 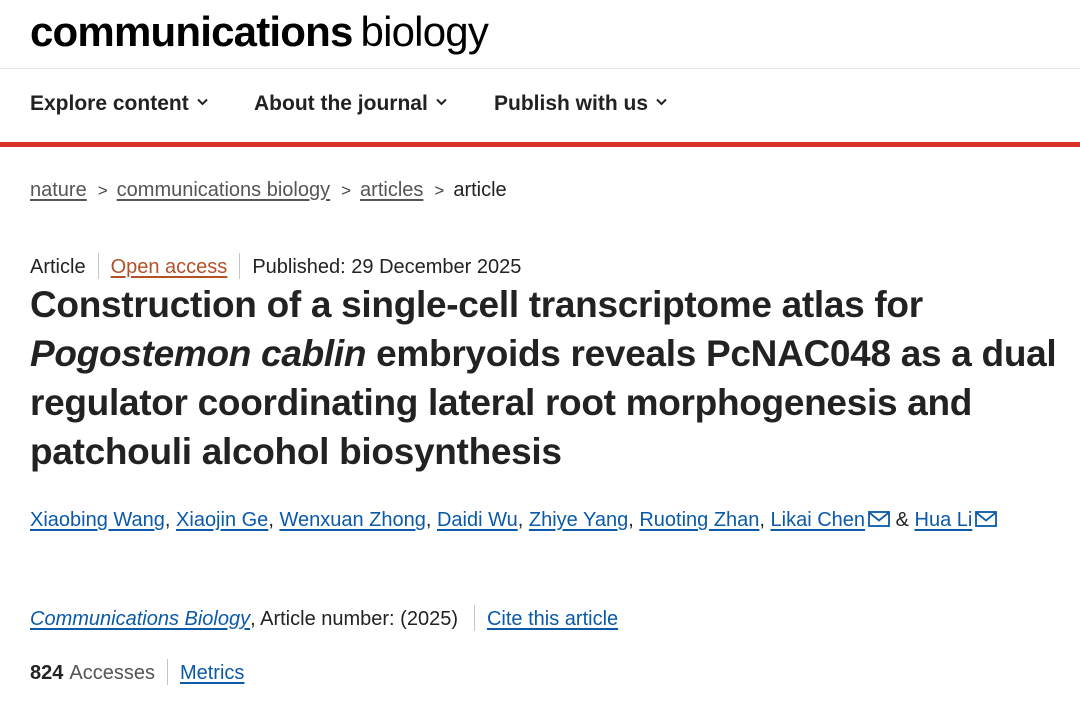 I want to click on nav-explore-content: Explore content, so click(x=119, y=104).